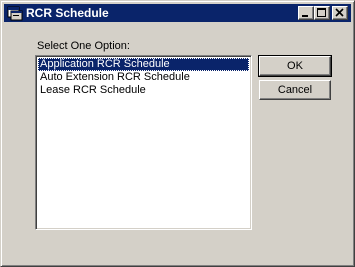  Describe the element at coordinates (295, 66) in the screenshot. I see `ok-button: OK` at that location.